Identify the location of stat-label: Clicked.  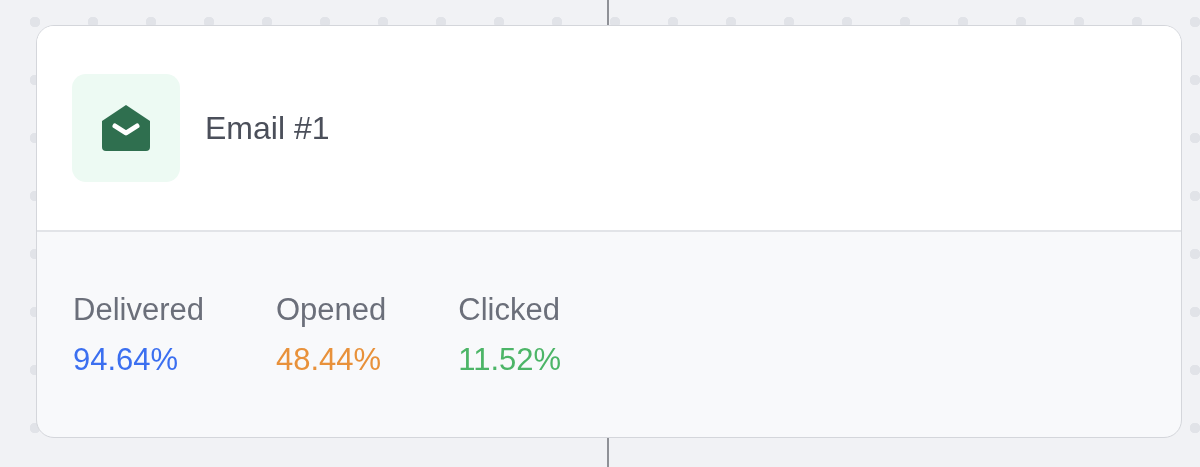
(509, 310).